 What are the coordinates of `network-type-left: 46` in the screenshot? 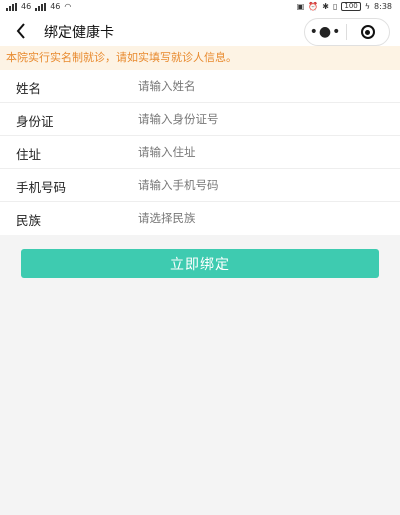 It's located at (26, 6).